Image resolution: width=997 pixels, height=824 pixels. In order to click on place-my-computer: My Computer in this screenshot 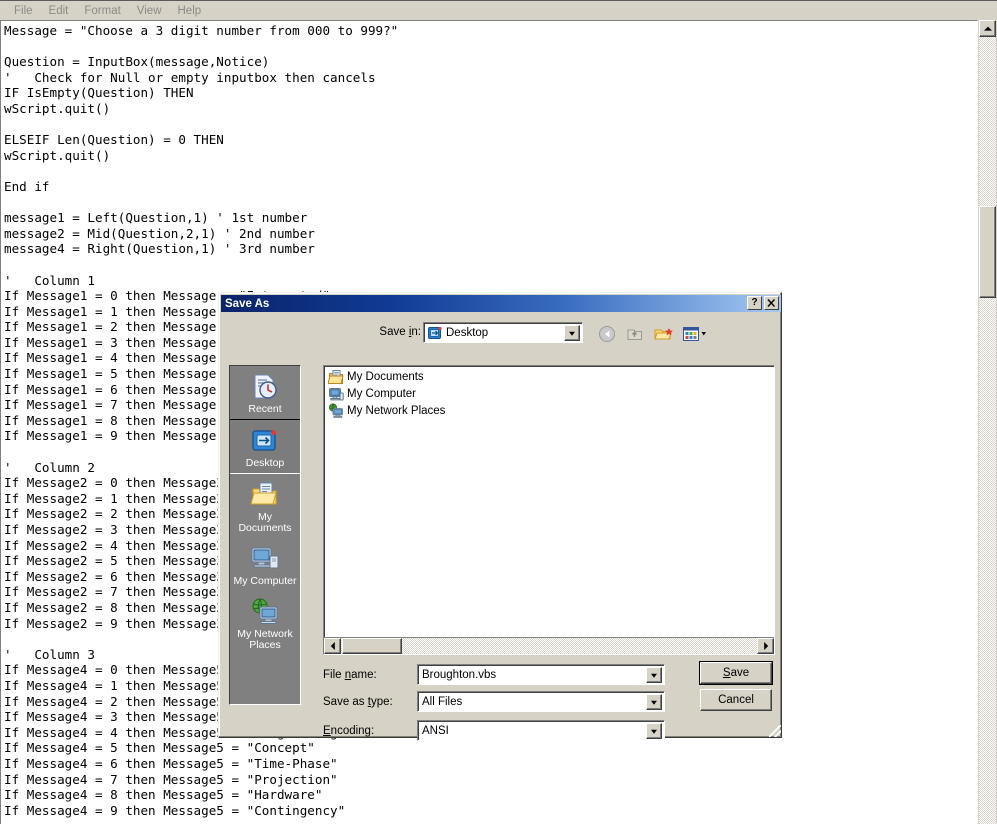, I will do `click(265, 564)`.